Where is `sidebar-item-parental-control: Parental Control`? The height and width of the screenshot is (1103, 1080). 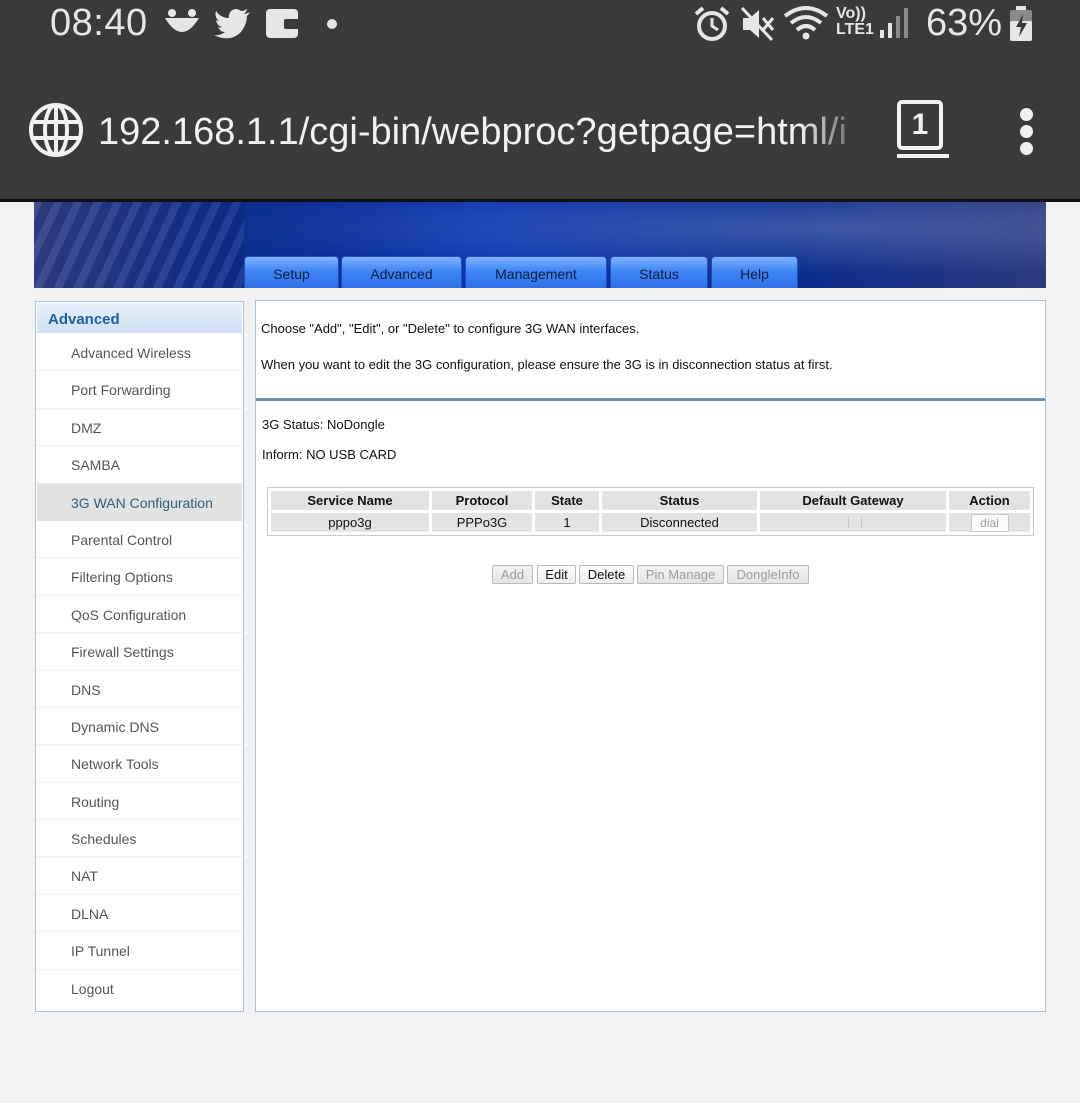
sidebar-item-parental-control: Parental Control is located at coordinates (139, 540).